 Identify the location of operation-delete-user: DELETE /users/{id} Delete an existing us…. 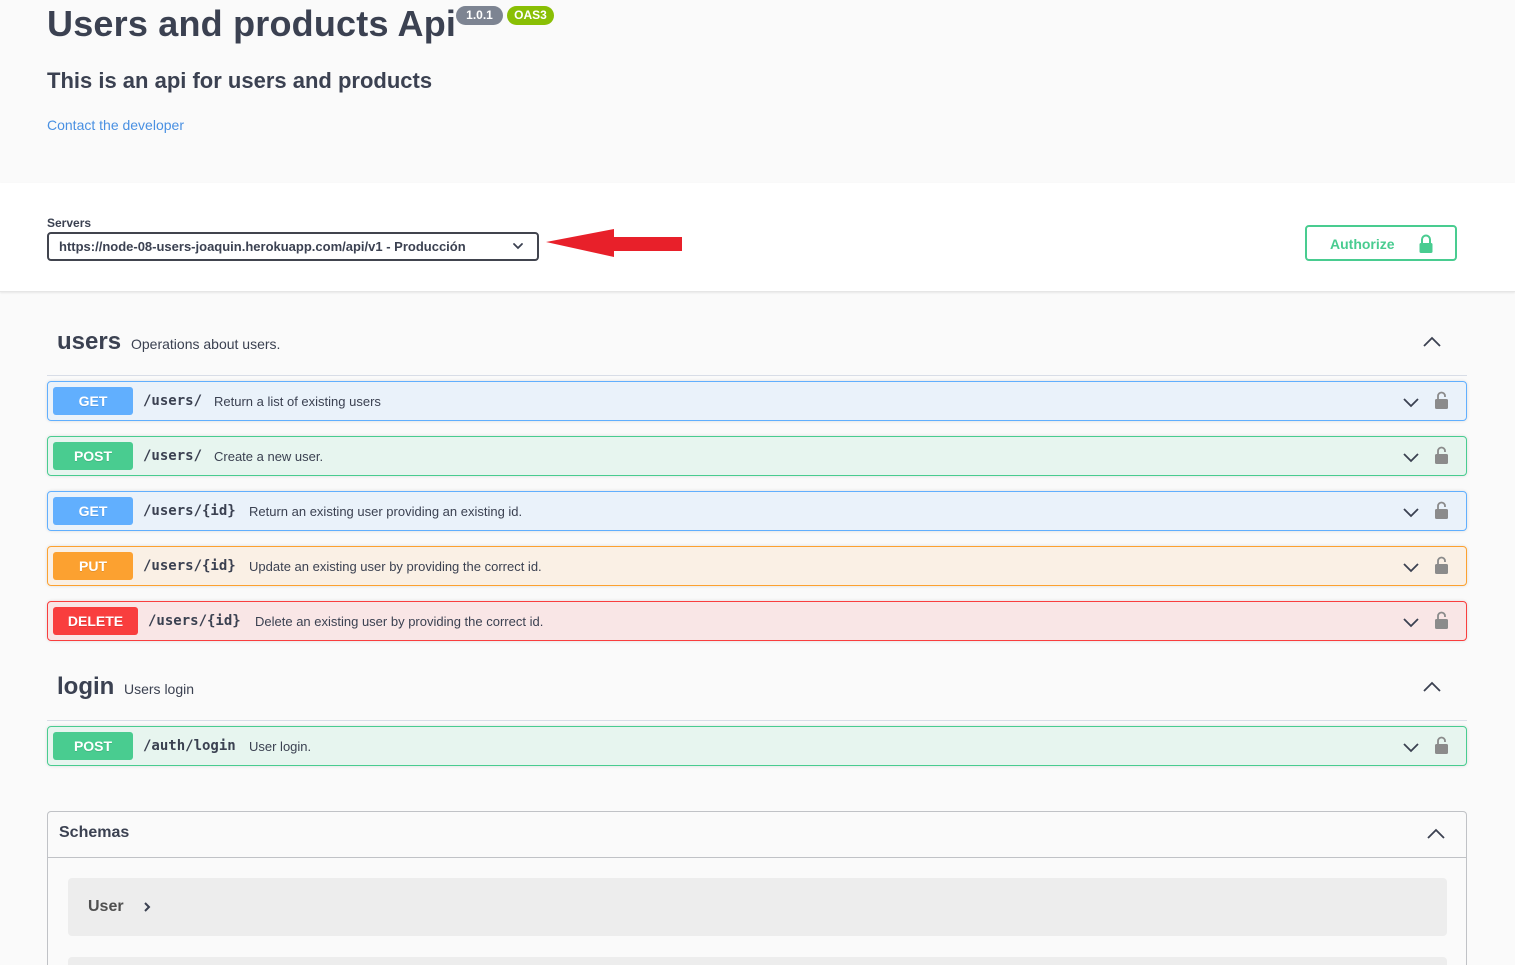
(757, 621).